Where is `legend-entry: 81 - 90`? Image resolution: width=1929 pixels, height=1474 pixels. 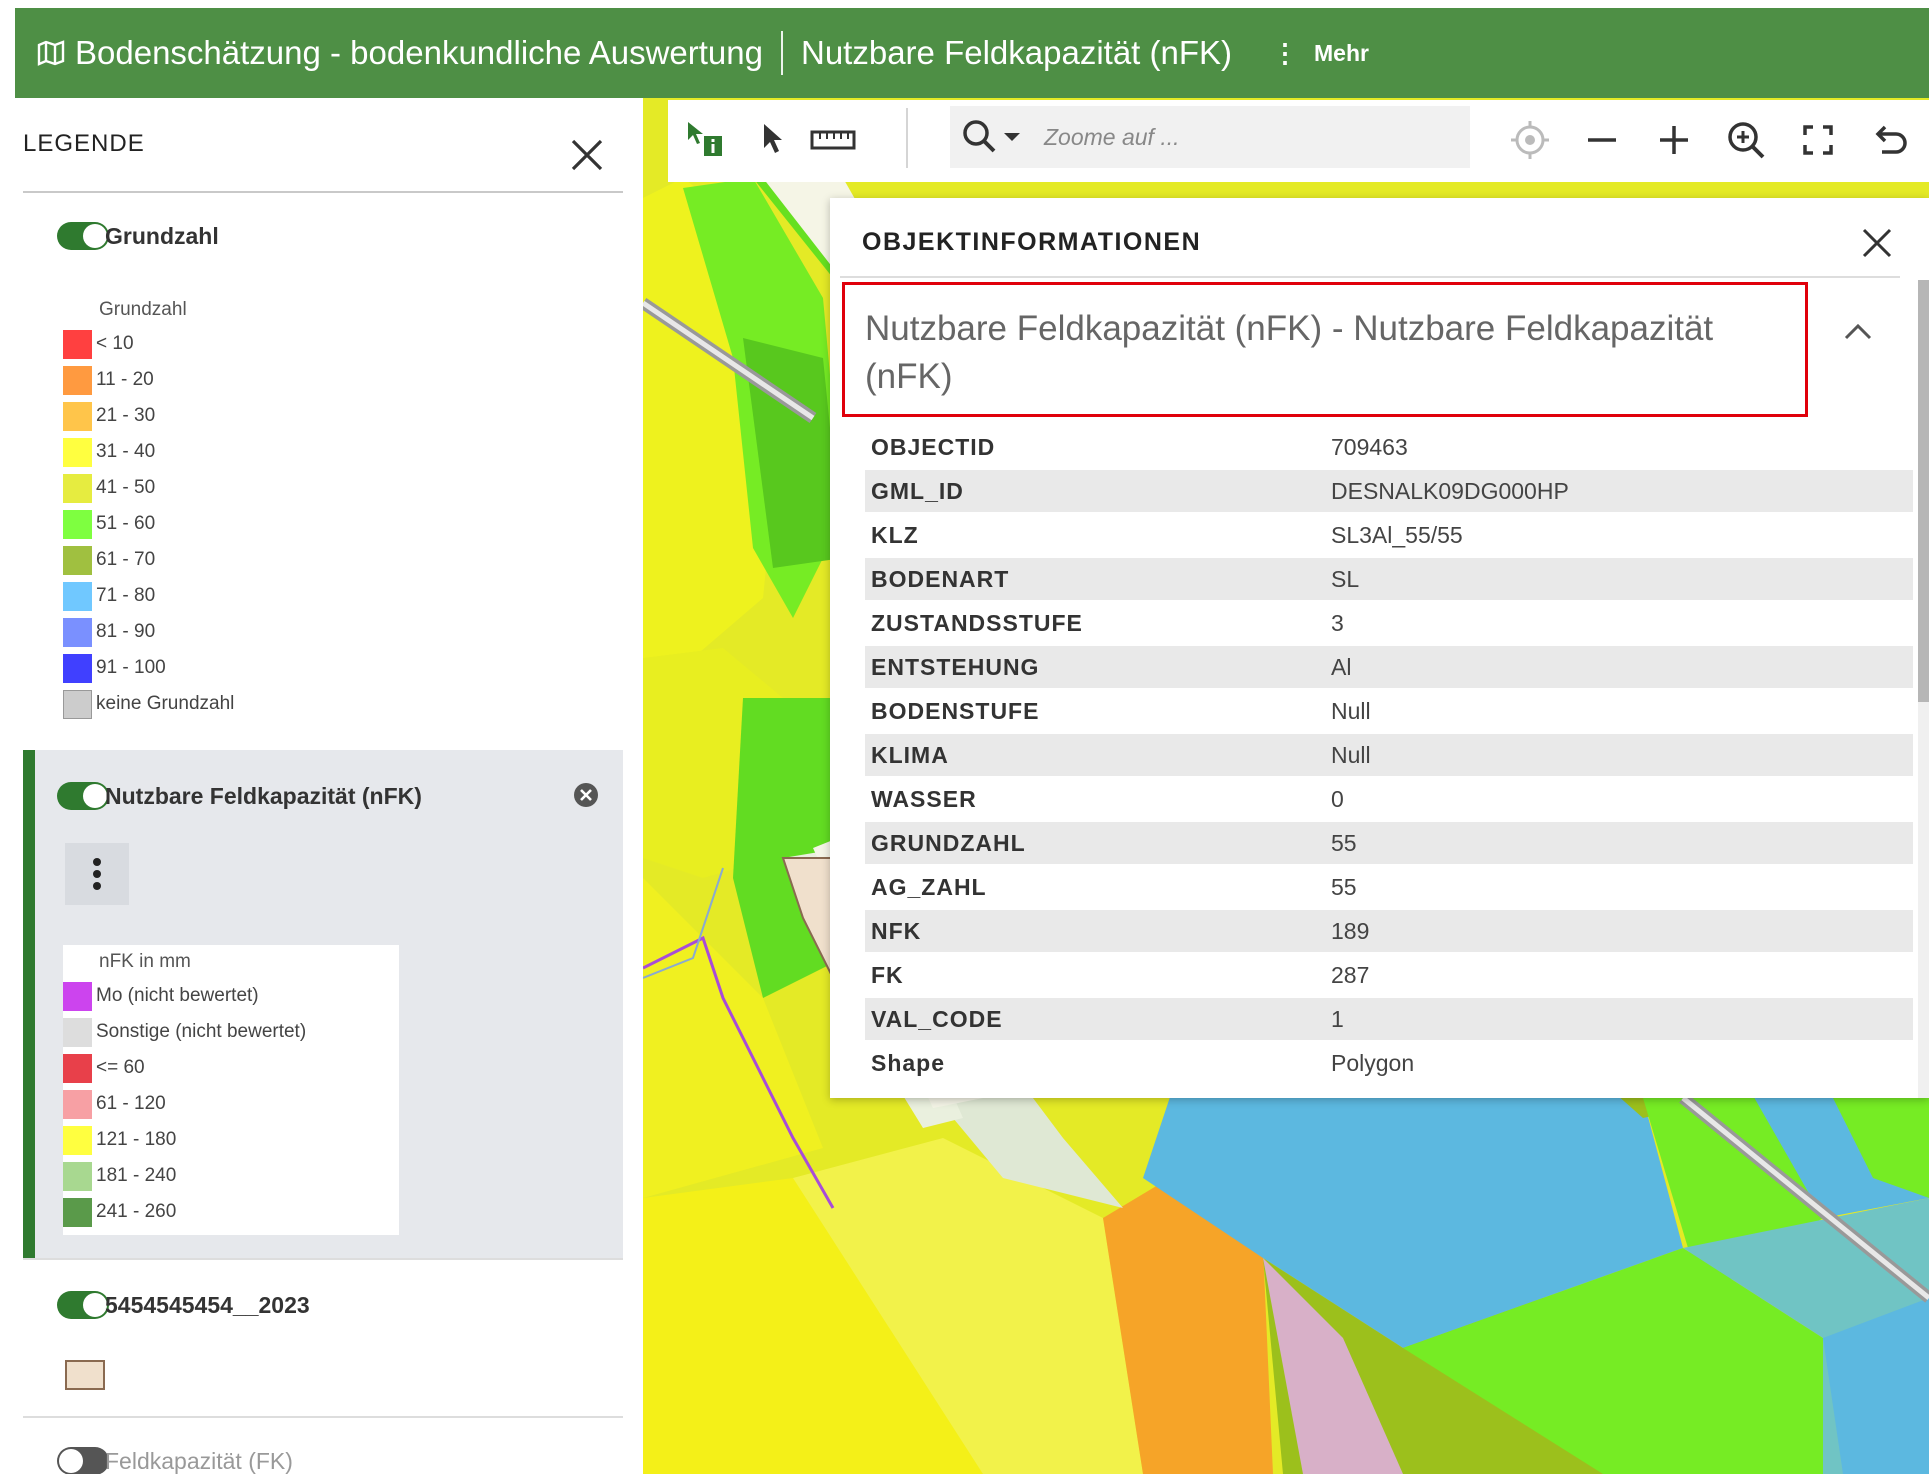 legend-entry: 81 - 90 is located at coordinates (109, 632).